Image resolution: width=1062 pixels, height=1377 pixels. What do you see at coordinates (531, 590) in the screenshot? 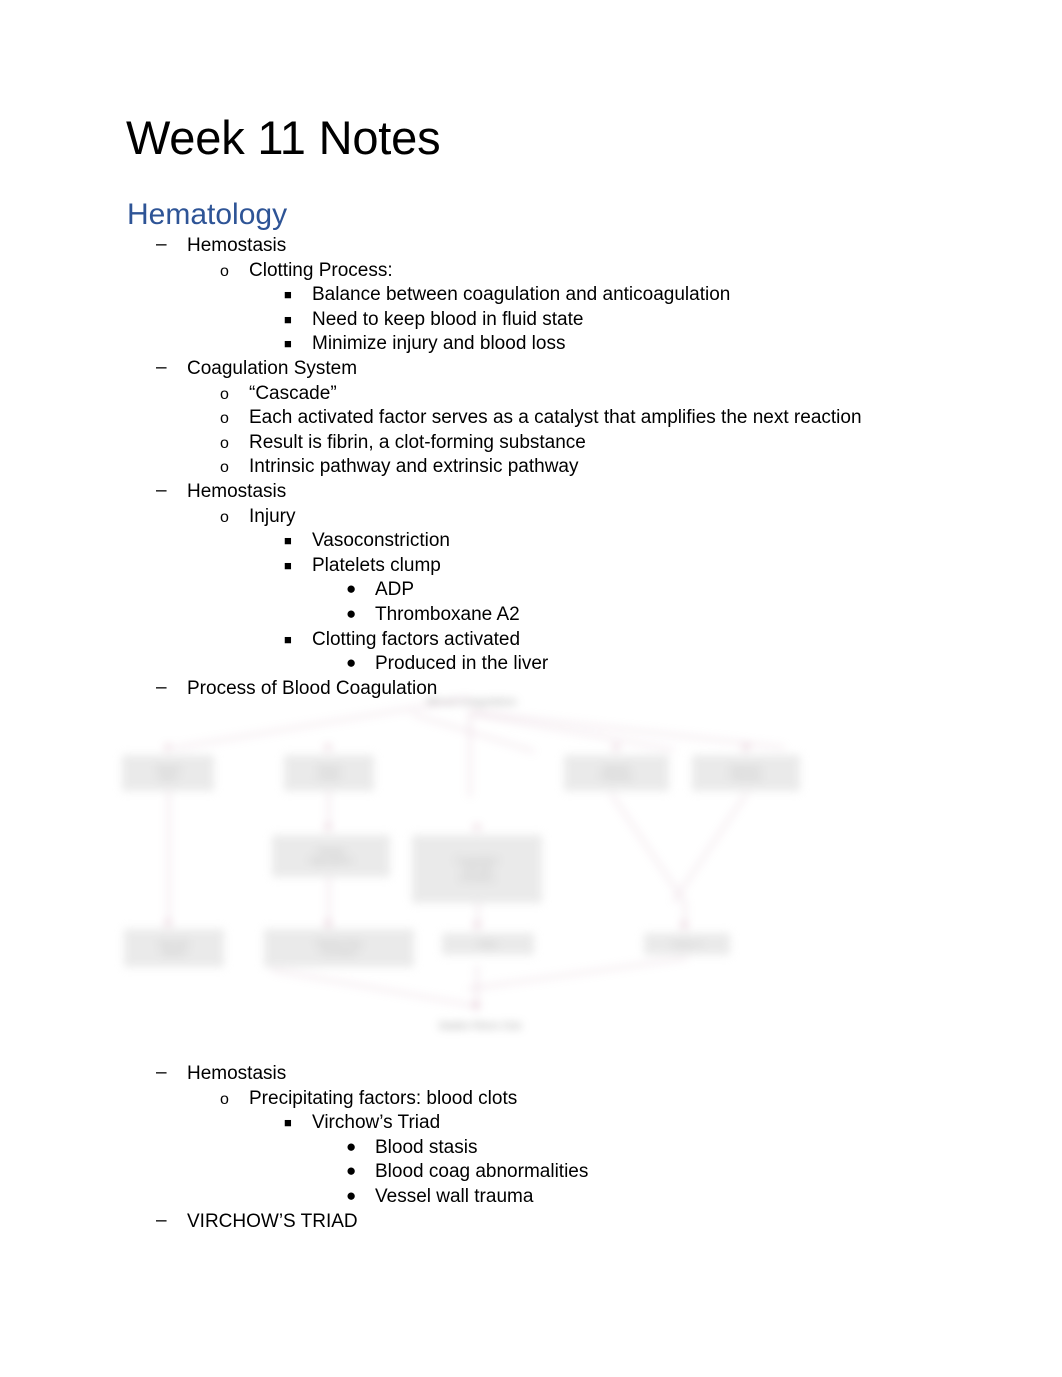
I see `outline-item: ● ADP` at bounding box center [531, 590].